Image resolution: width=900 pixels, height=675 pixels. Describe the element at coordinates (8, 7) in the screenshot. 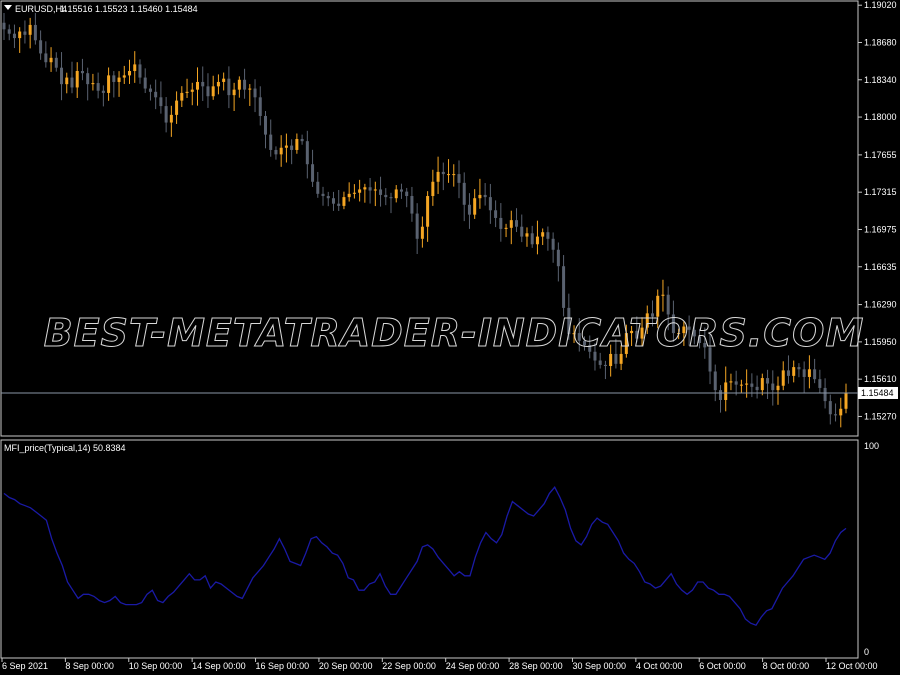

I see `dropdown-arrow-icon` at that location.